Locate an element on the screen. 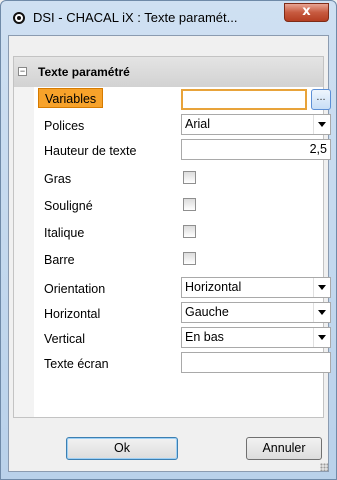 The width and height of the screenshot is (337, 480). close-button: x is located at coordinates (306, 12).